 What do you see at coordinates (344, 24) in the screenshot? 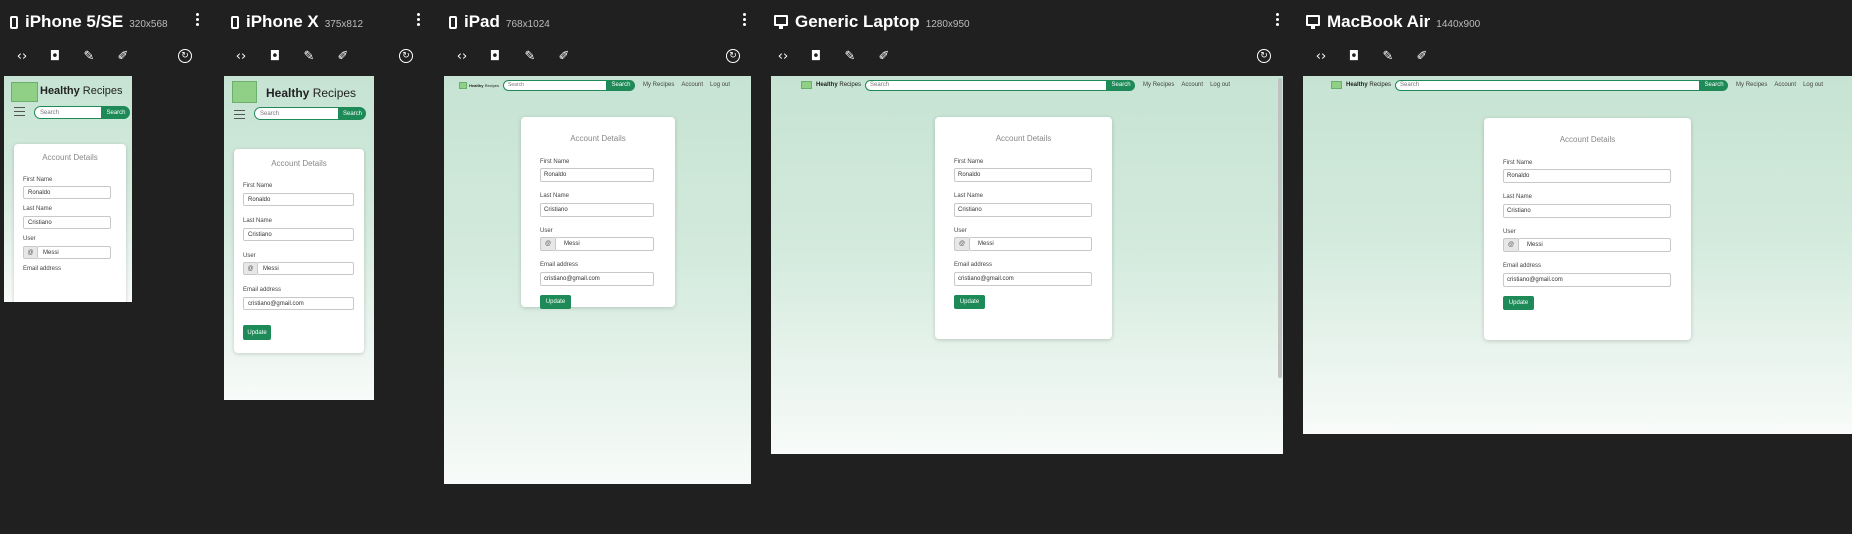
I see `device-size: 375x812` at bounding box center [344, 24].